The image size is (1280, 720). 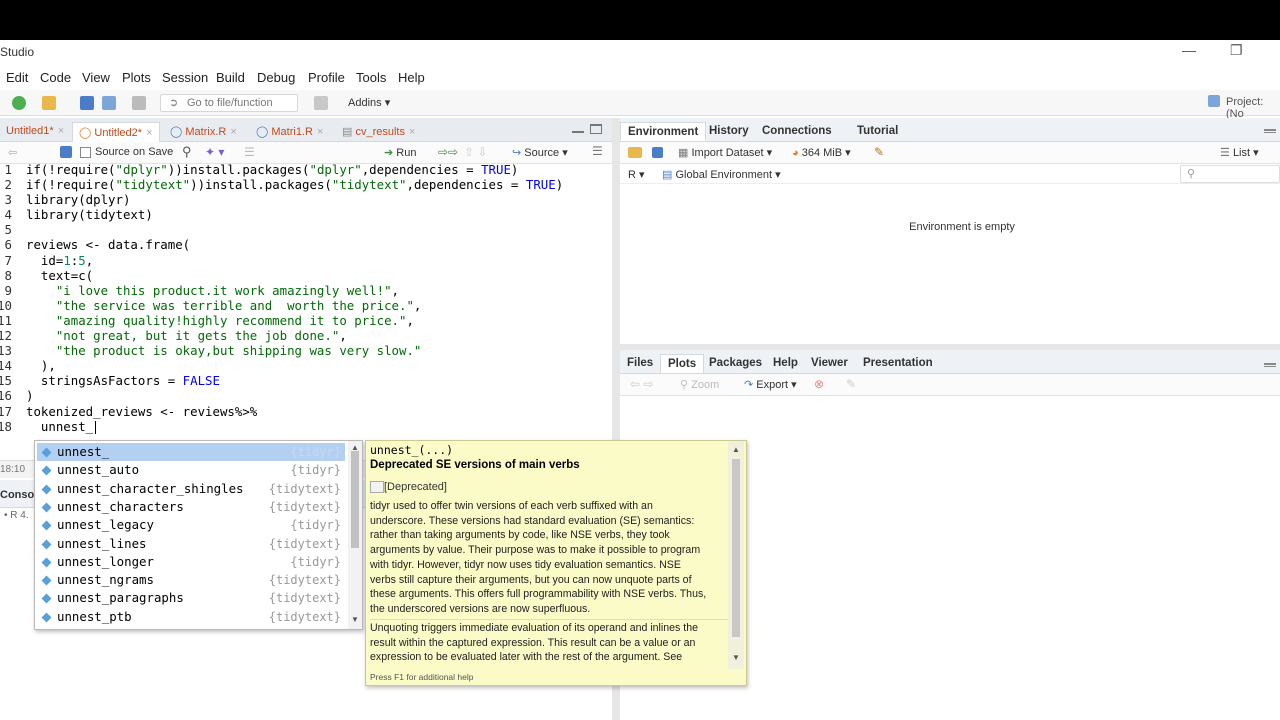 I want to click on code-line: tokenized_reviews <- reviews%>%, so click(x=294, y=411).